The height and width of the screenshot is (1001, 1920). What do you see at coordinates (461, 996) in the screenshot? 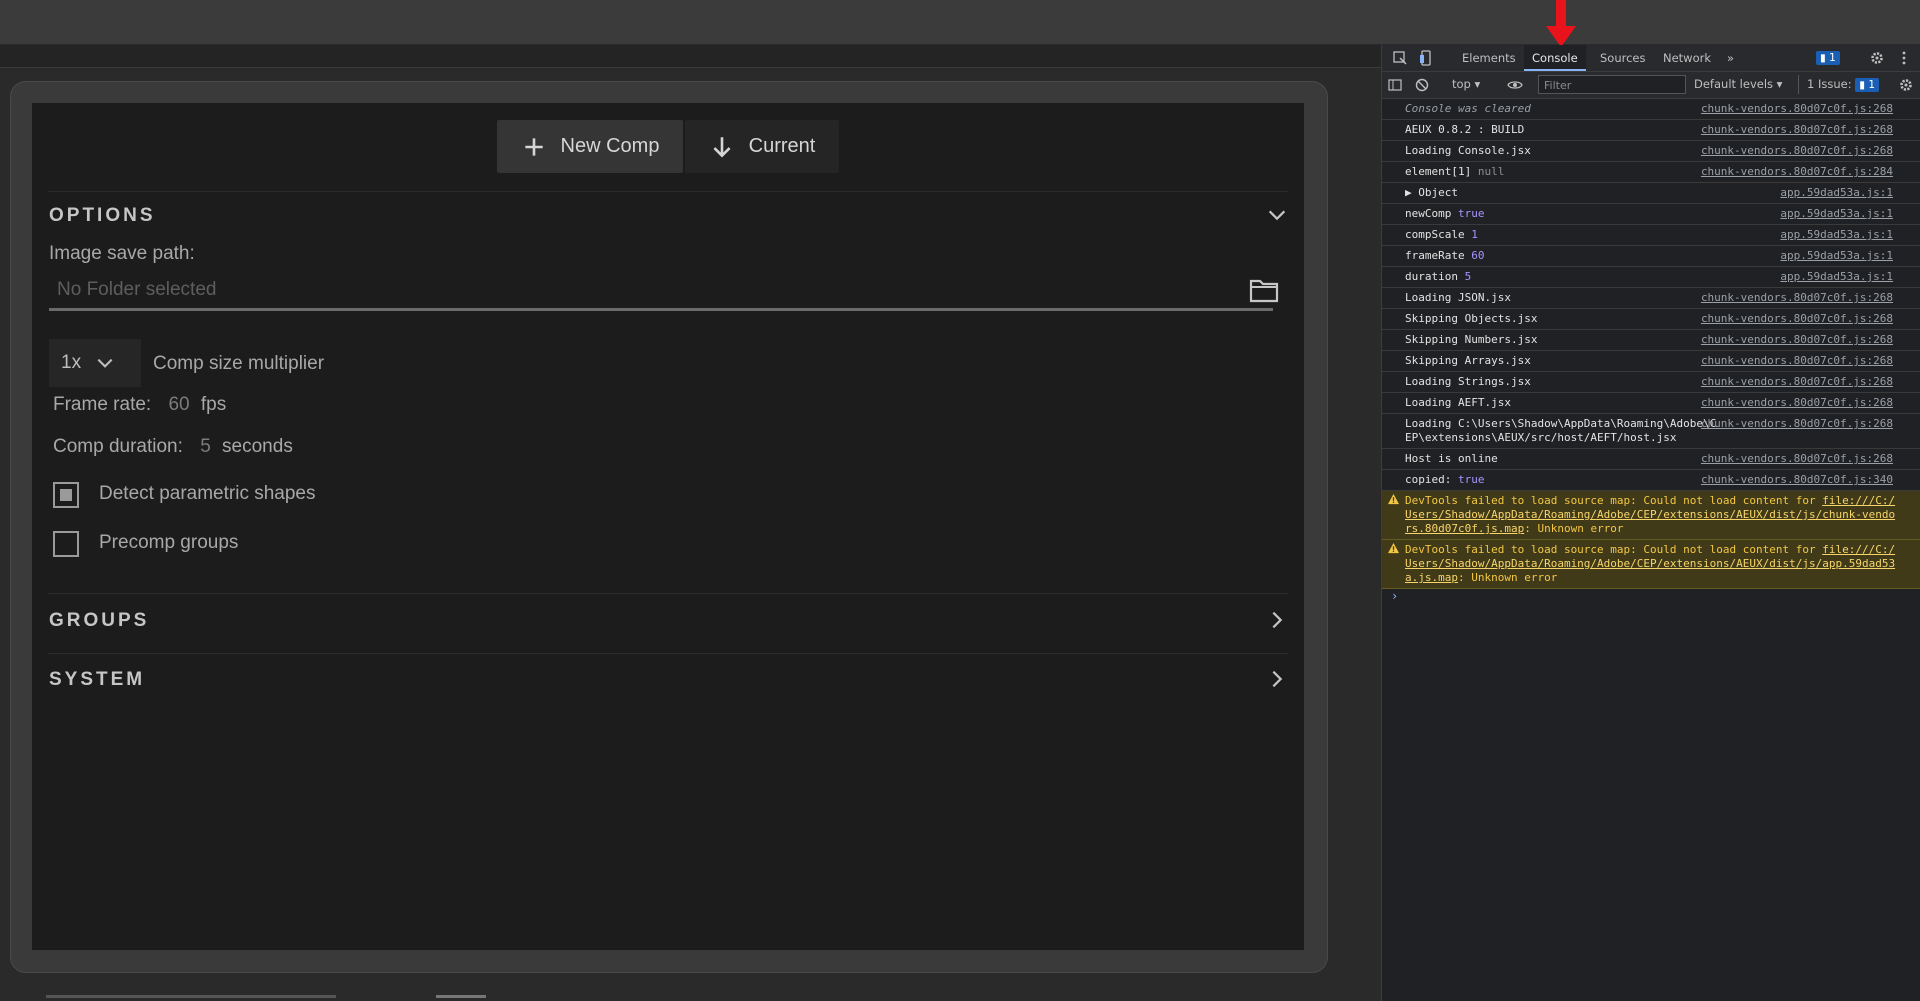
I see `scrollbar-thumb` at bounding box center [461, 996].